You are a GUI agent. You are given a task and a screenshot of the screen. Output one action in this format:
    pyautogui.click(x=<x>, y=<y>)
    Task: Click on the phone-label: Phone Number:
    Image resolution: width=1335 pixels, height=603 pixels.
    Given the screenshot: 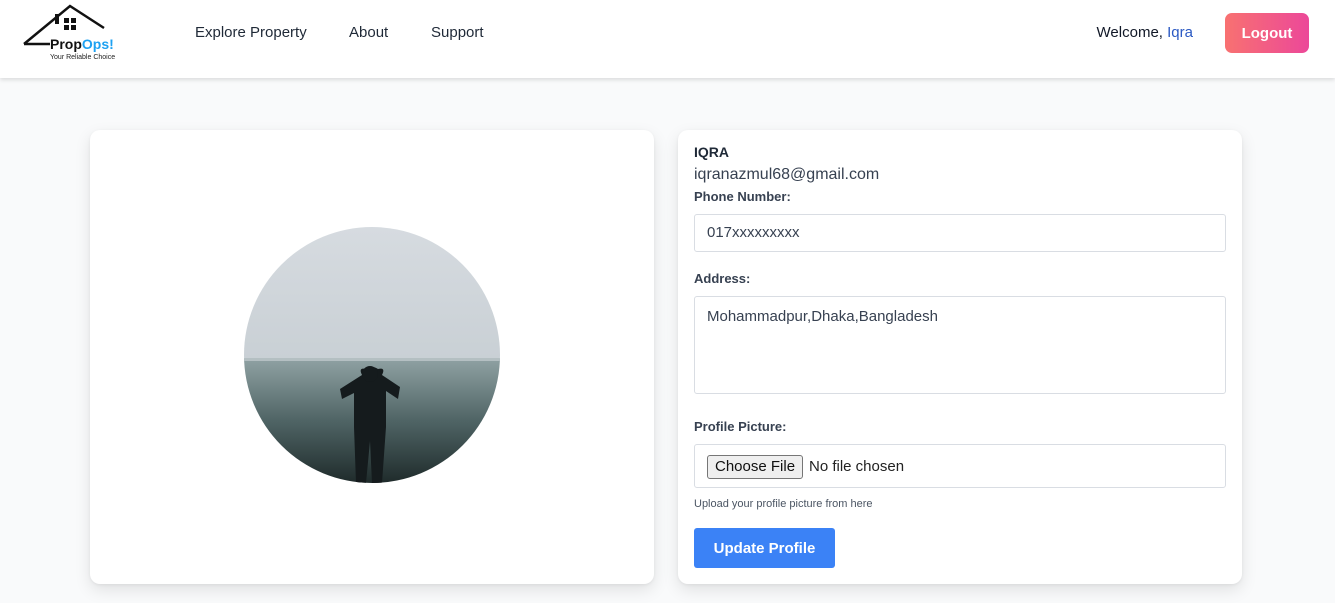 What is the action you would take?
    pyautogui.click(x=742, y=196)
    